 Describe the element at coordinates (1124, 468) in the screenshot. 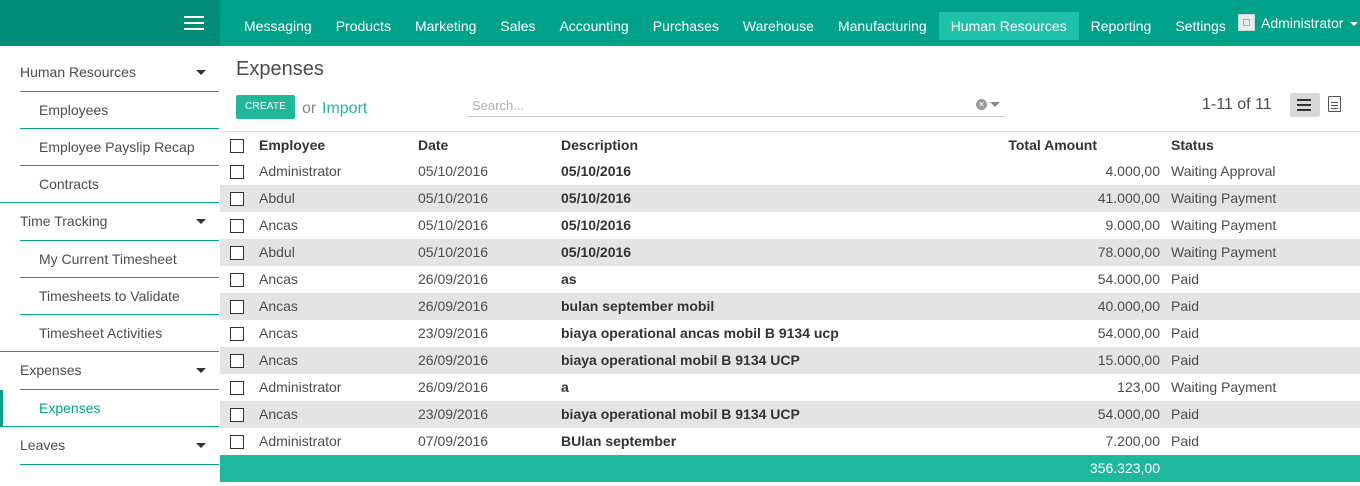

I see `total-amount-sum: 356.323,00` at that location.